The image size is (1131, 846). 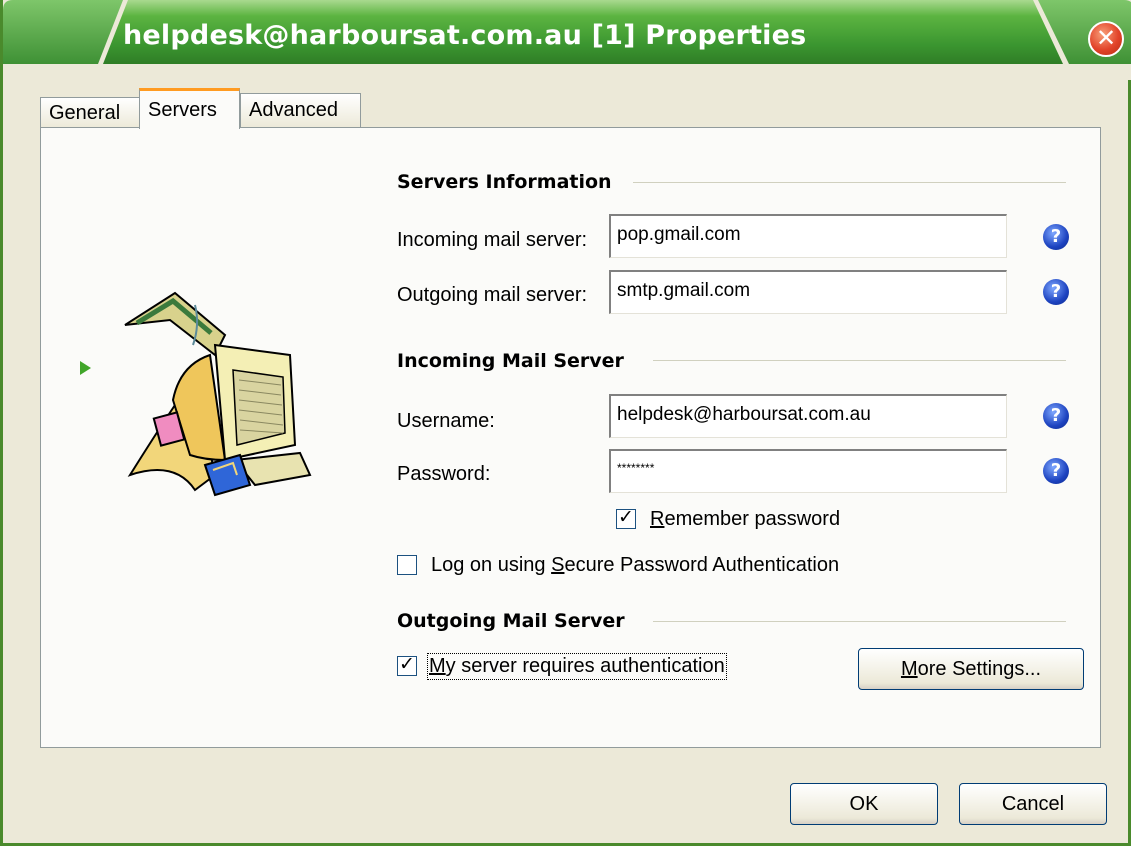 I want to click on ok-label: OK, so click(x=864, y=804).